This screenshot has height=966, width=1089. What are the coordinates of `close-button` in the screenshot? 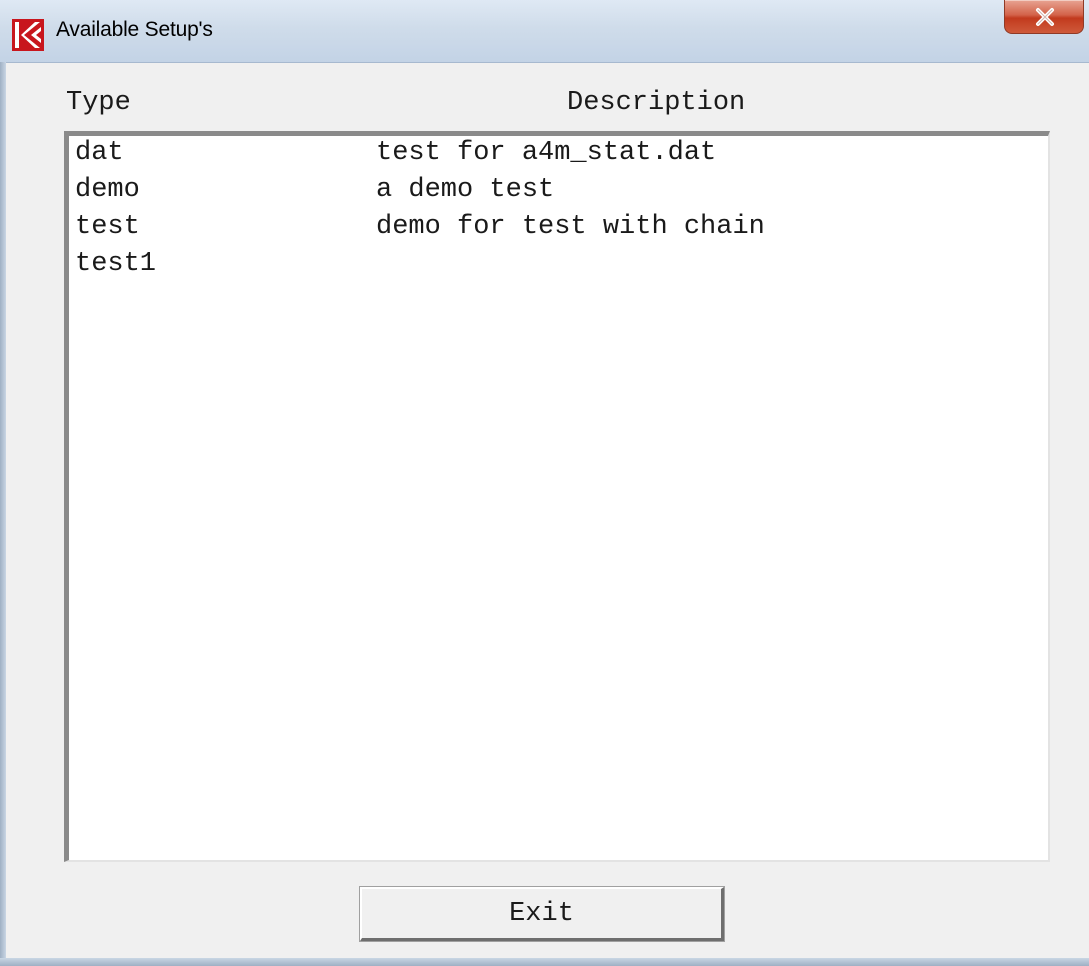 It's located at (1044, 17).